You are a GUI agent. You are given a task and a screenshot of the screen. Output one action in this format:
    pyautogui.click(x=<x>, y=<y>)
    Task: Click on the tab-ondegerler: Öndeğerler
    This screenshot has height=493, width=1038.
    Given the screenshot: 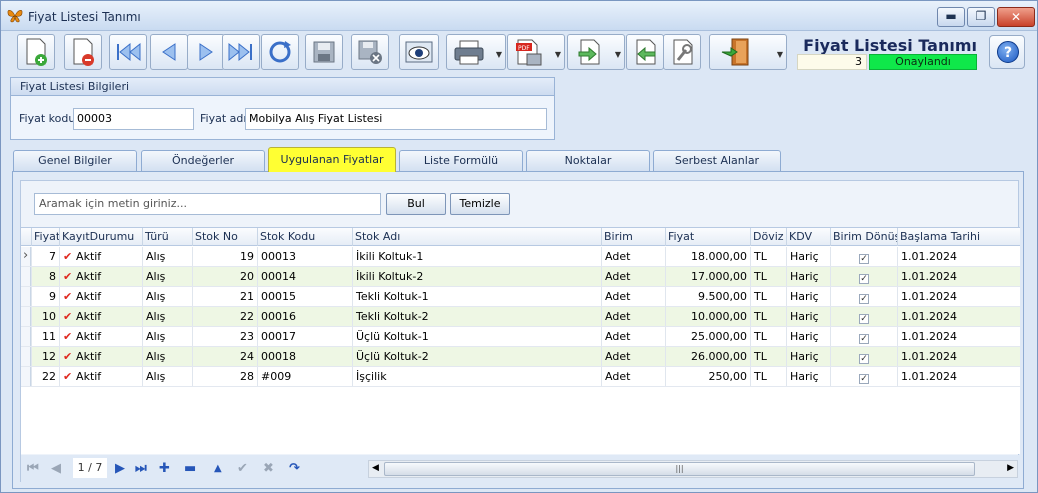 What is the action you would take?
    pyautogui.click(x=203, y=160)
    